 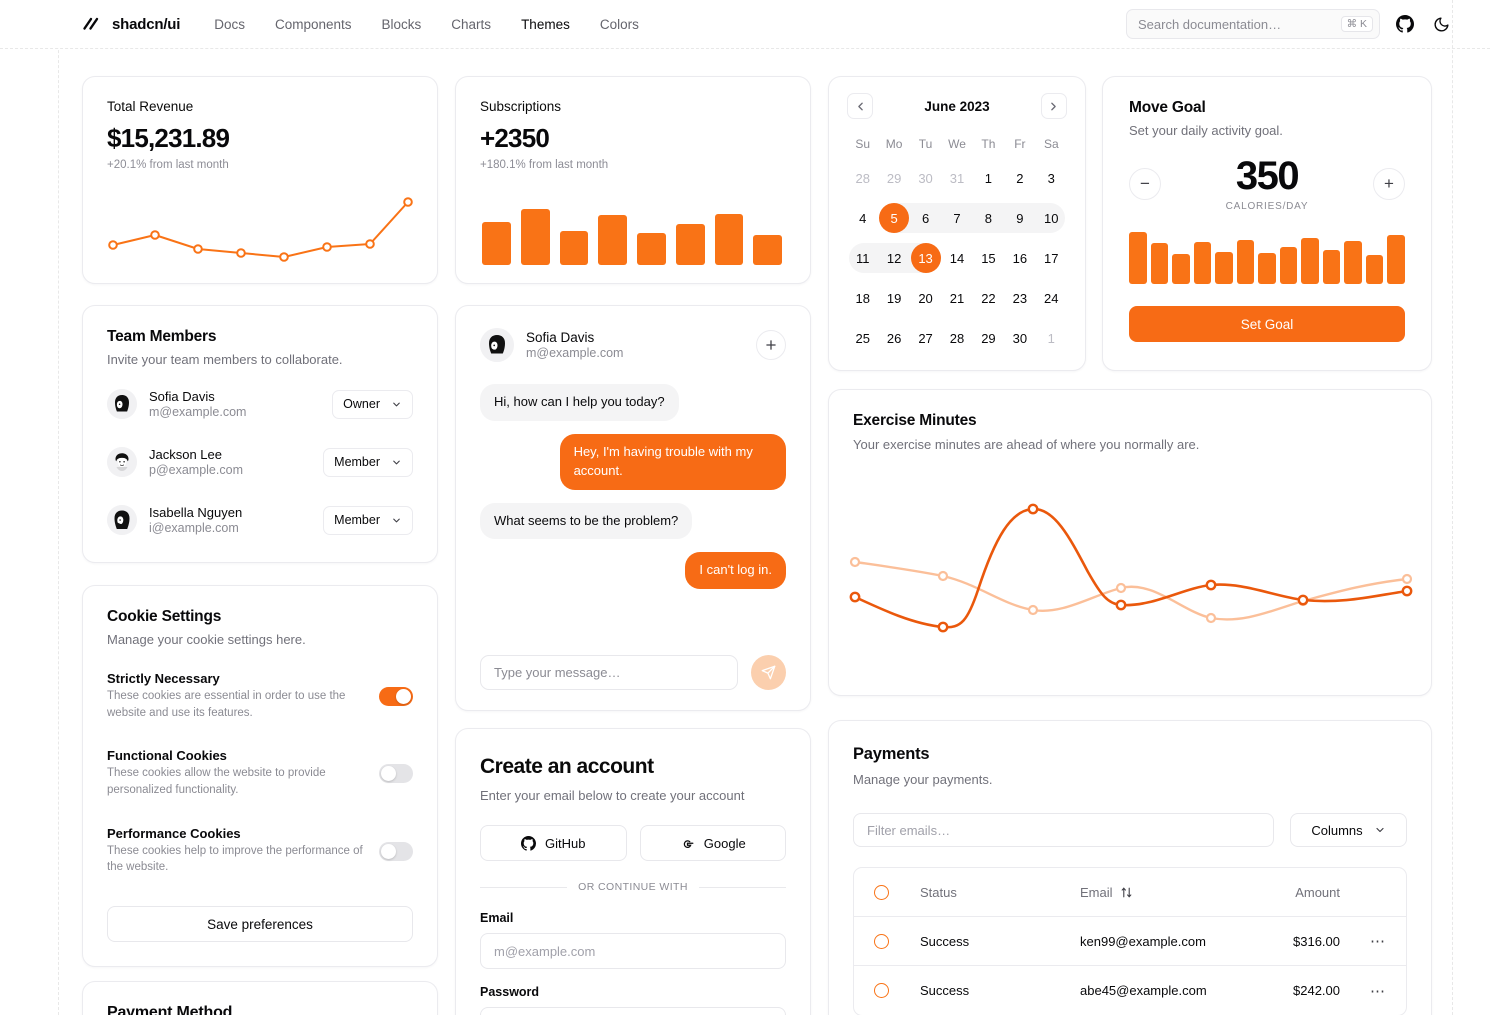 What do you see at coordinates (553, 843) in the screenshot?
I see `github-signup-button: GitHub` at bounding box center [553, 843].